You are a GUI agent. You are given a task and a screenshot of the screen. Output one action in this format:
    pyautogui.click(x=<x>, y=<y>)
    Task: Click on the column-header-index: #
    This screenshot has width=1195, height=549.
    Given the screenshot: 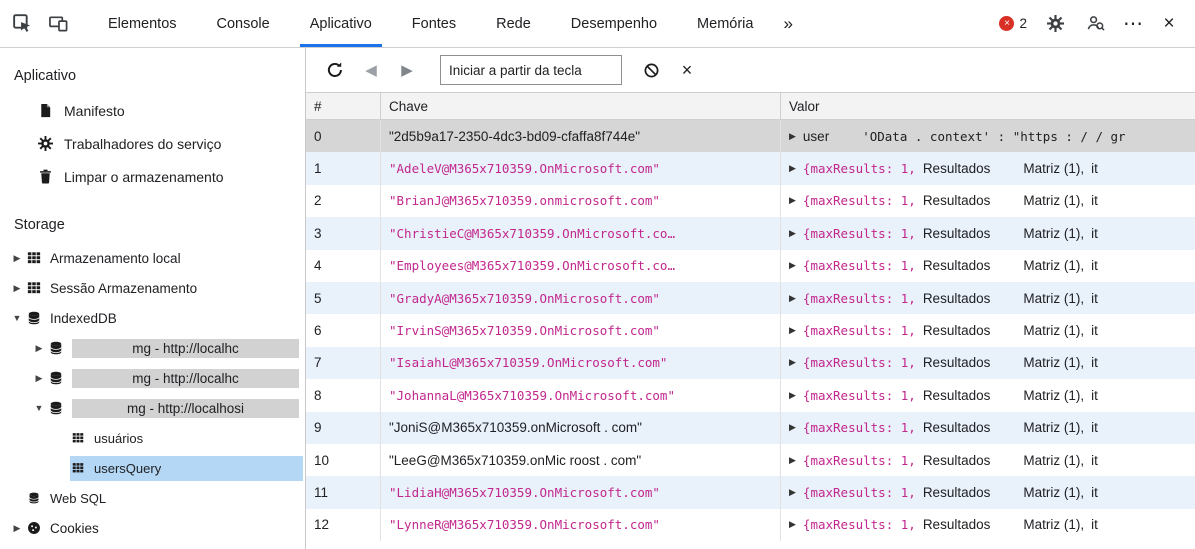 What is the action you would take?
    pyautogui.click(x=343, y=106)
    